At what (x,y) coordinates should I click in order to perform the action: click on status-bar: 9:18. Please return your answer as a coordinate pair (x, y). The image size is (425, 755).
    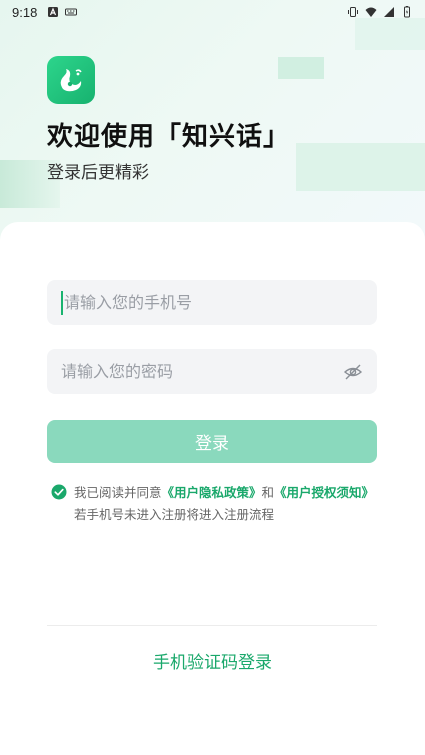
    Looking at the image, I should click on (212, 12).